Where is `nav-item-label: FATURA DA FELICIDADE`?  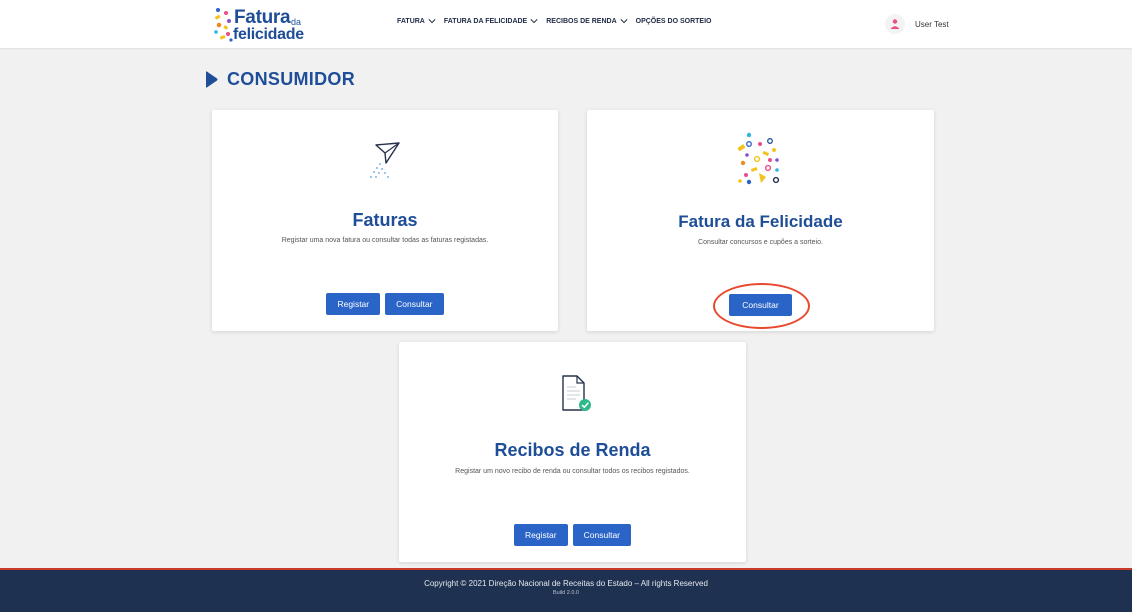 nav-item-label: FATURA DA FELICIDADE is located at coordinates (485, 21).